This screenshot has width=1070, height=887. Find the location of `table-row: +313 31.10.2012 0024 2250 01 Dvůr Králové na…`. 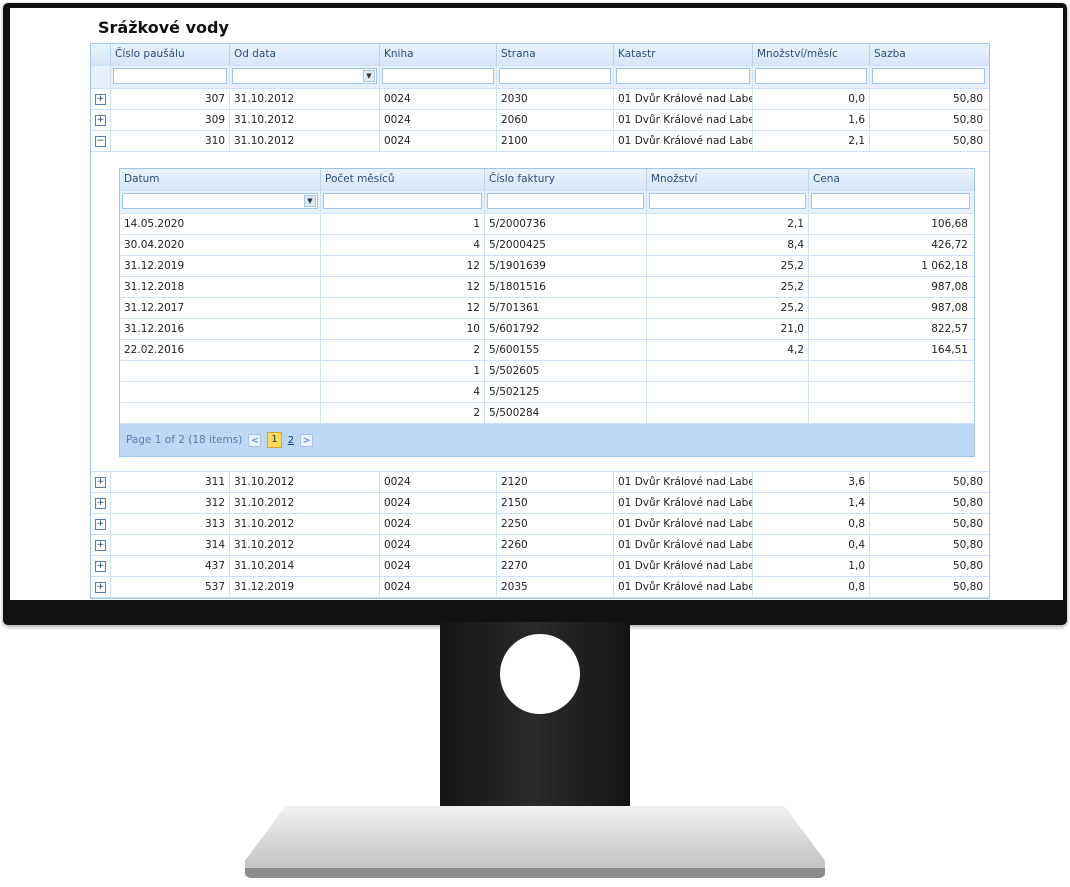

table-row: +313 31.10.2012 0024 2250 01 Dvůr Králové na… is located at coordinates (540, 524).